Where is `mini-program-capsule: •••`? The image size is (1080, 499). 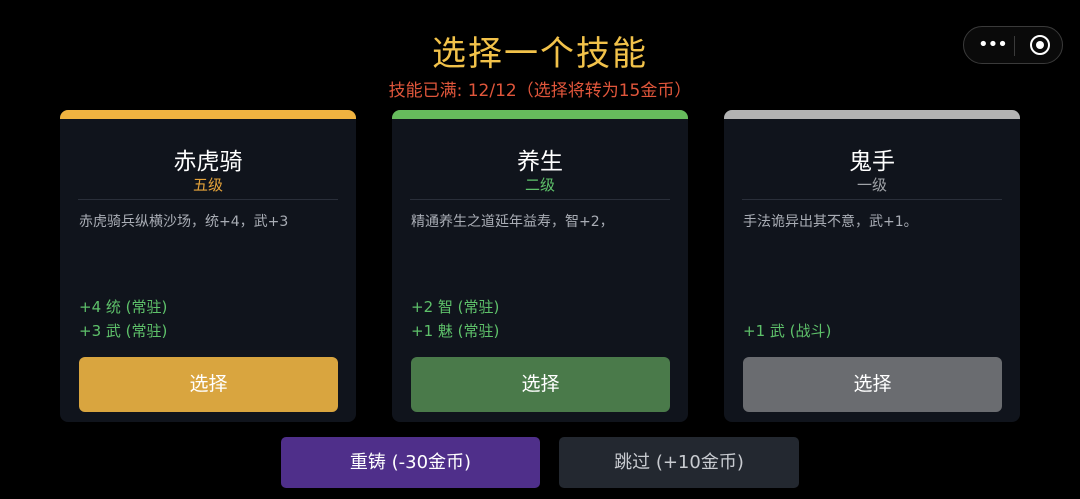 mini-program-capsule: ••• is located at coordinates (1013, 45).